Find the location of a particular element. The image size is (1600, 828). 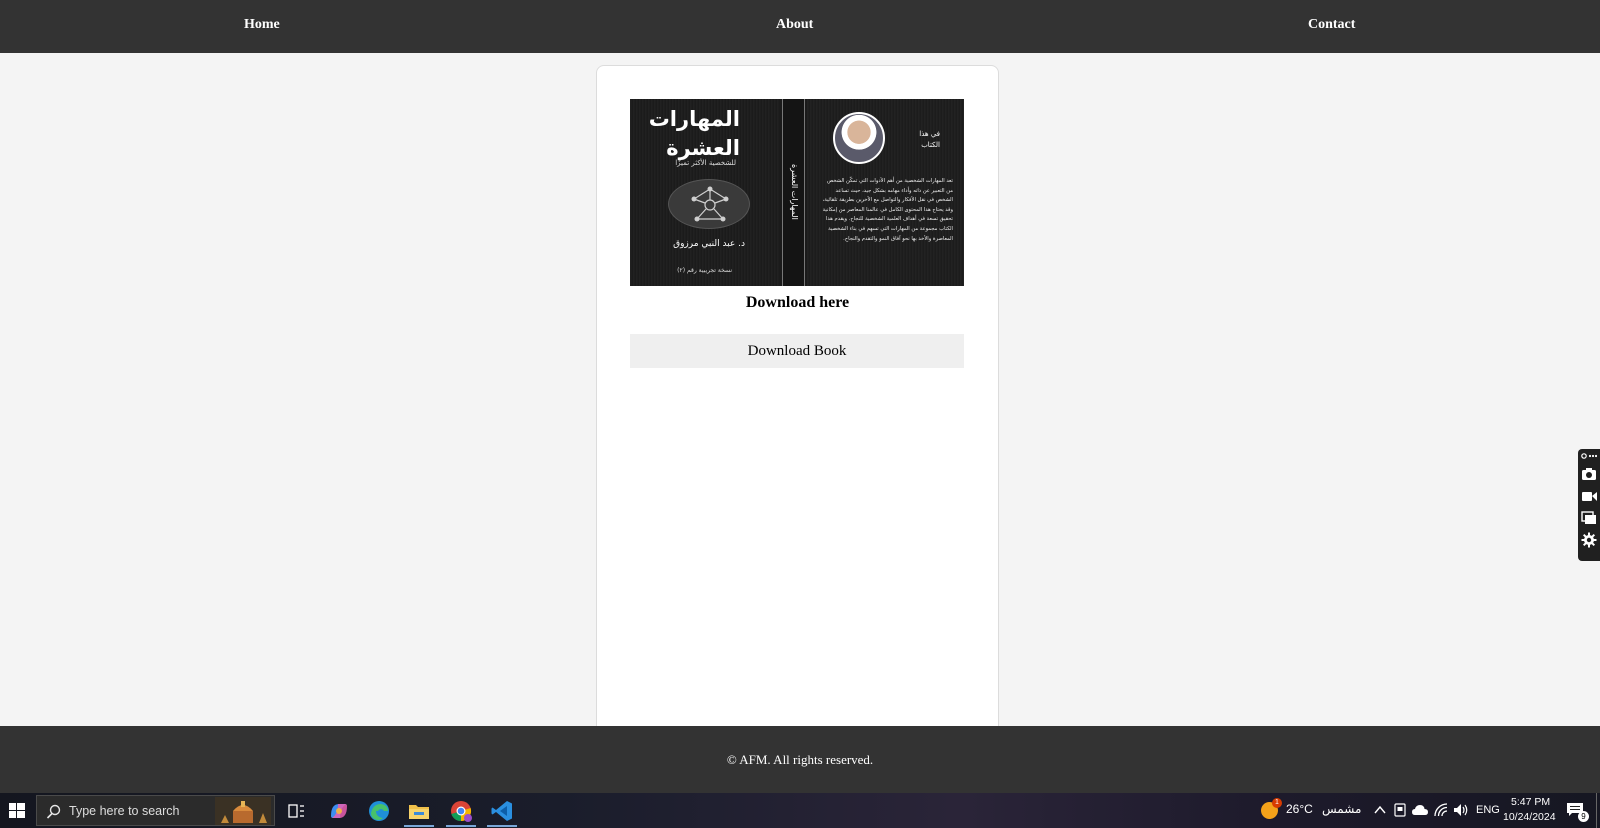

cover-title: المهارات العشرة is located at coordinates (694, 133).